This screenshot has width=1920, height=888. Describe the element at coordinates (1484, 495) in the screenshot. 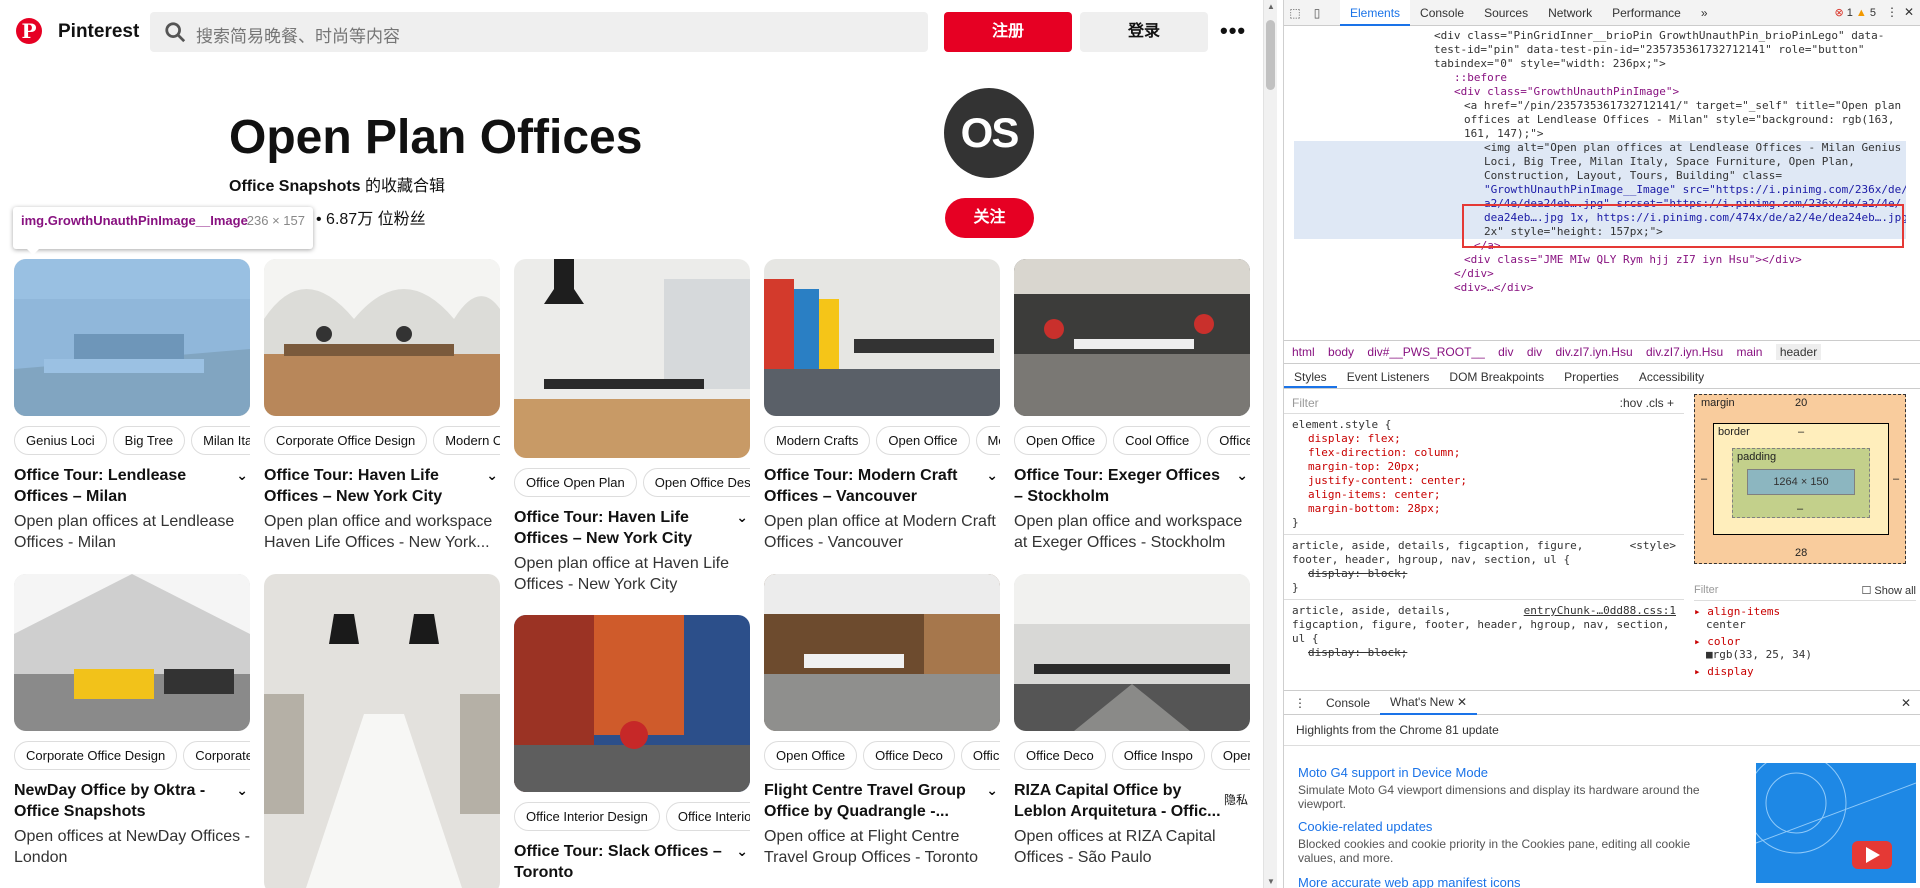

I see `css-prop: align-items: center;` at that location.